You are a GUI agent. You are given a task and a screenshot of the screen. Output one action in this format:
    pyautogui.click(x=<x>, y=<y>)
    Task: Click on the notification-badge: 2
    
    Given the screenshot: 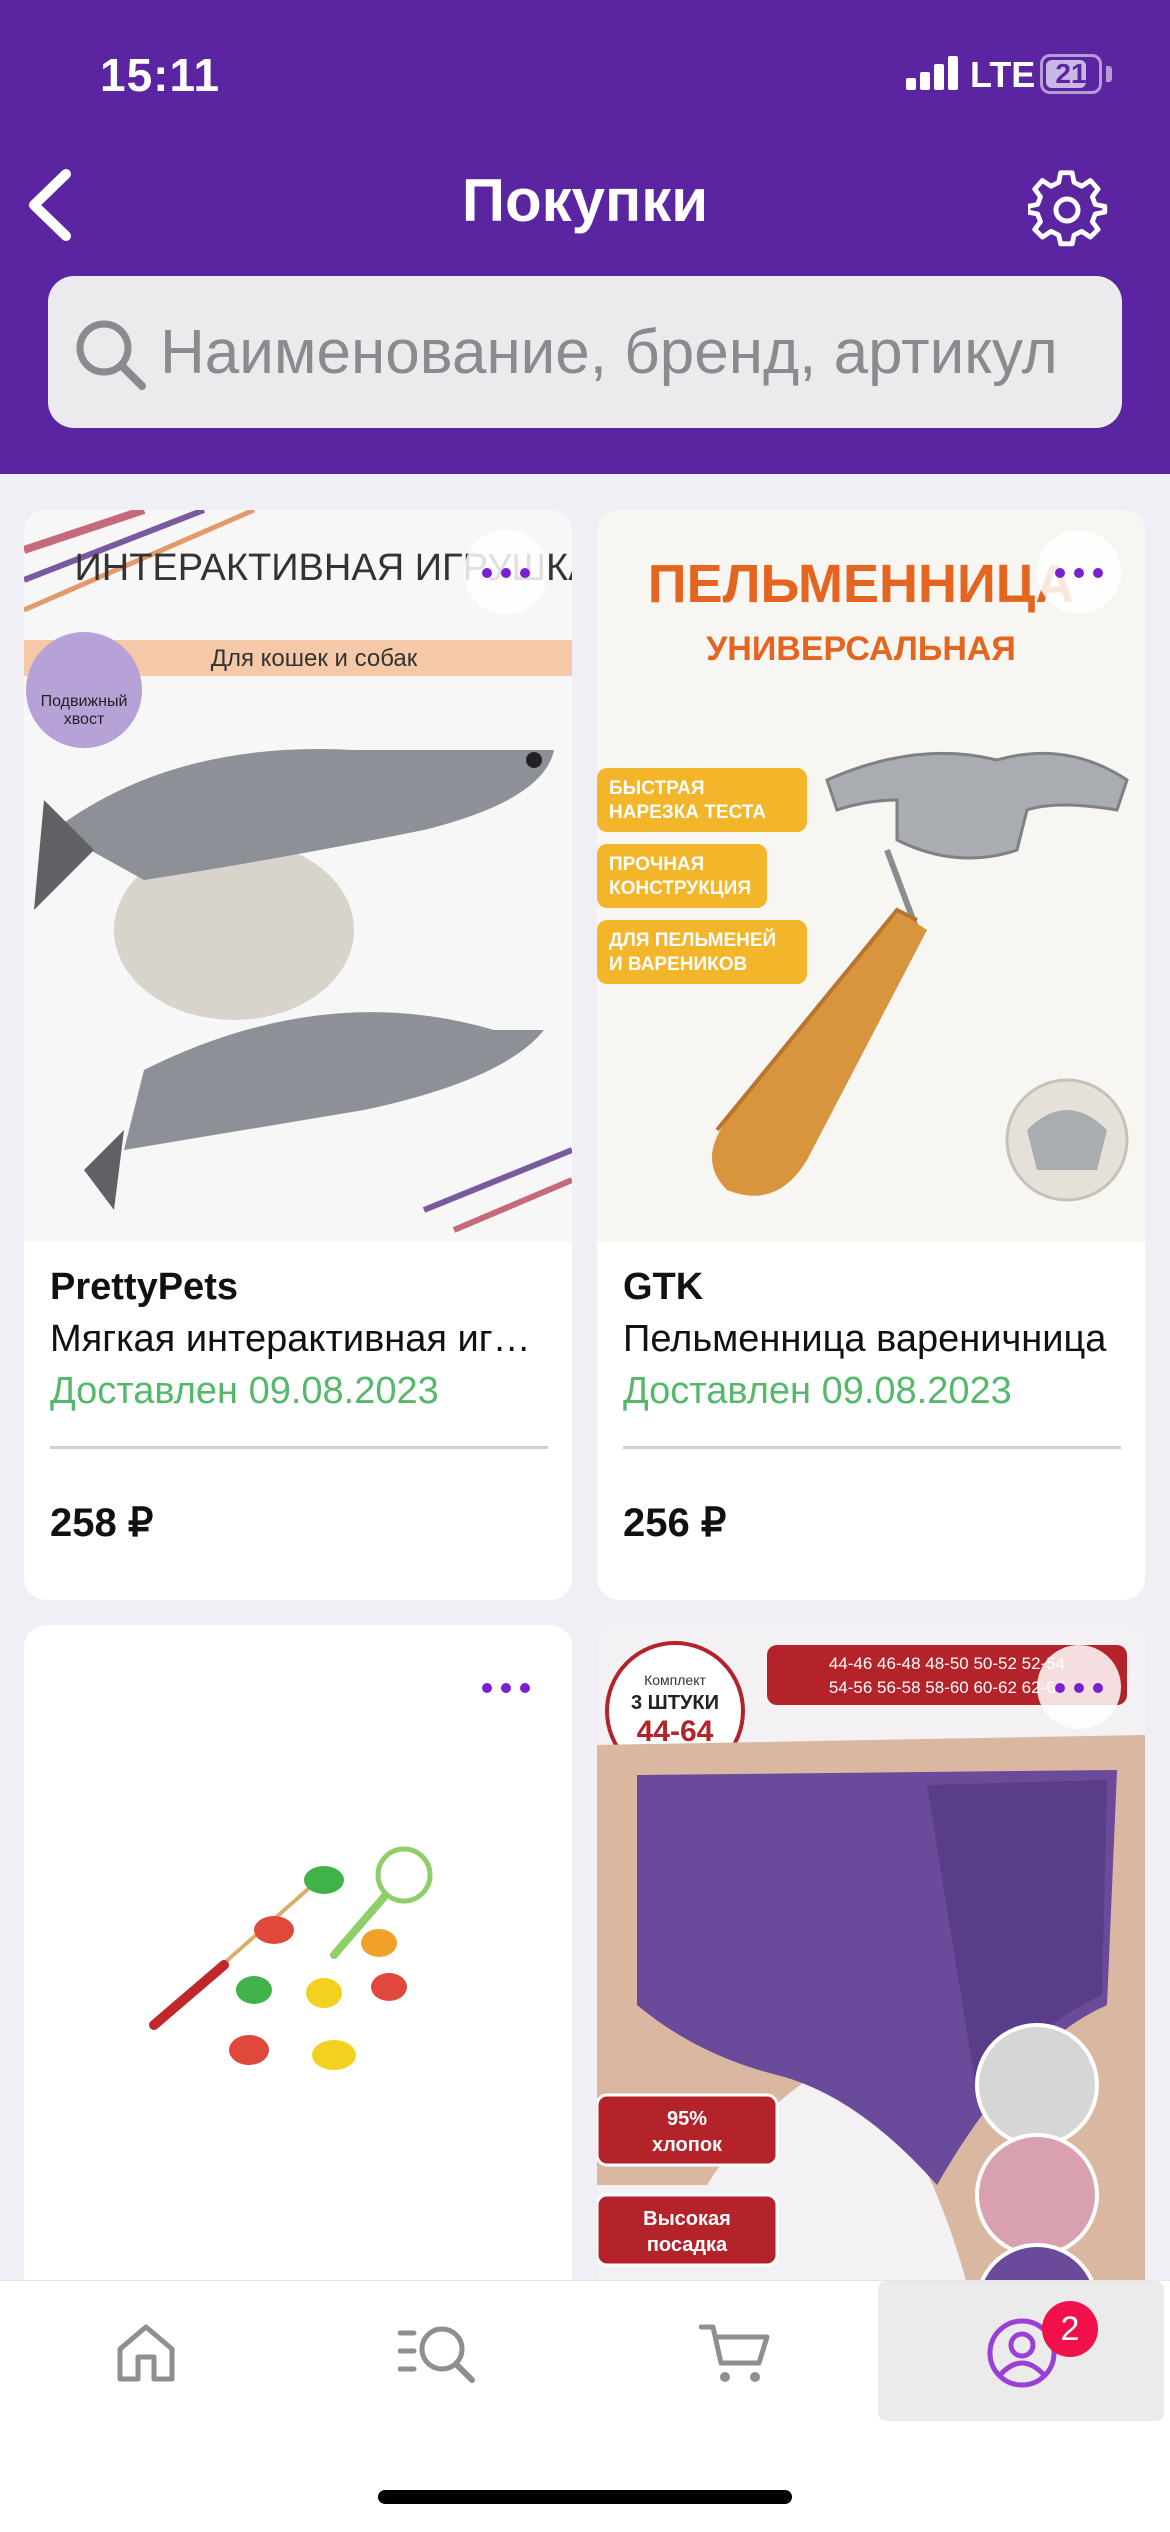 What is the action you would take?
    pyautogui.click(x=1070, y=2329)
    